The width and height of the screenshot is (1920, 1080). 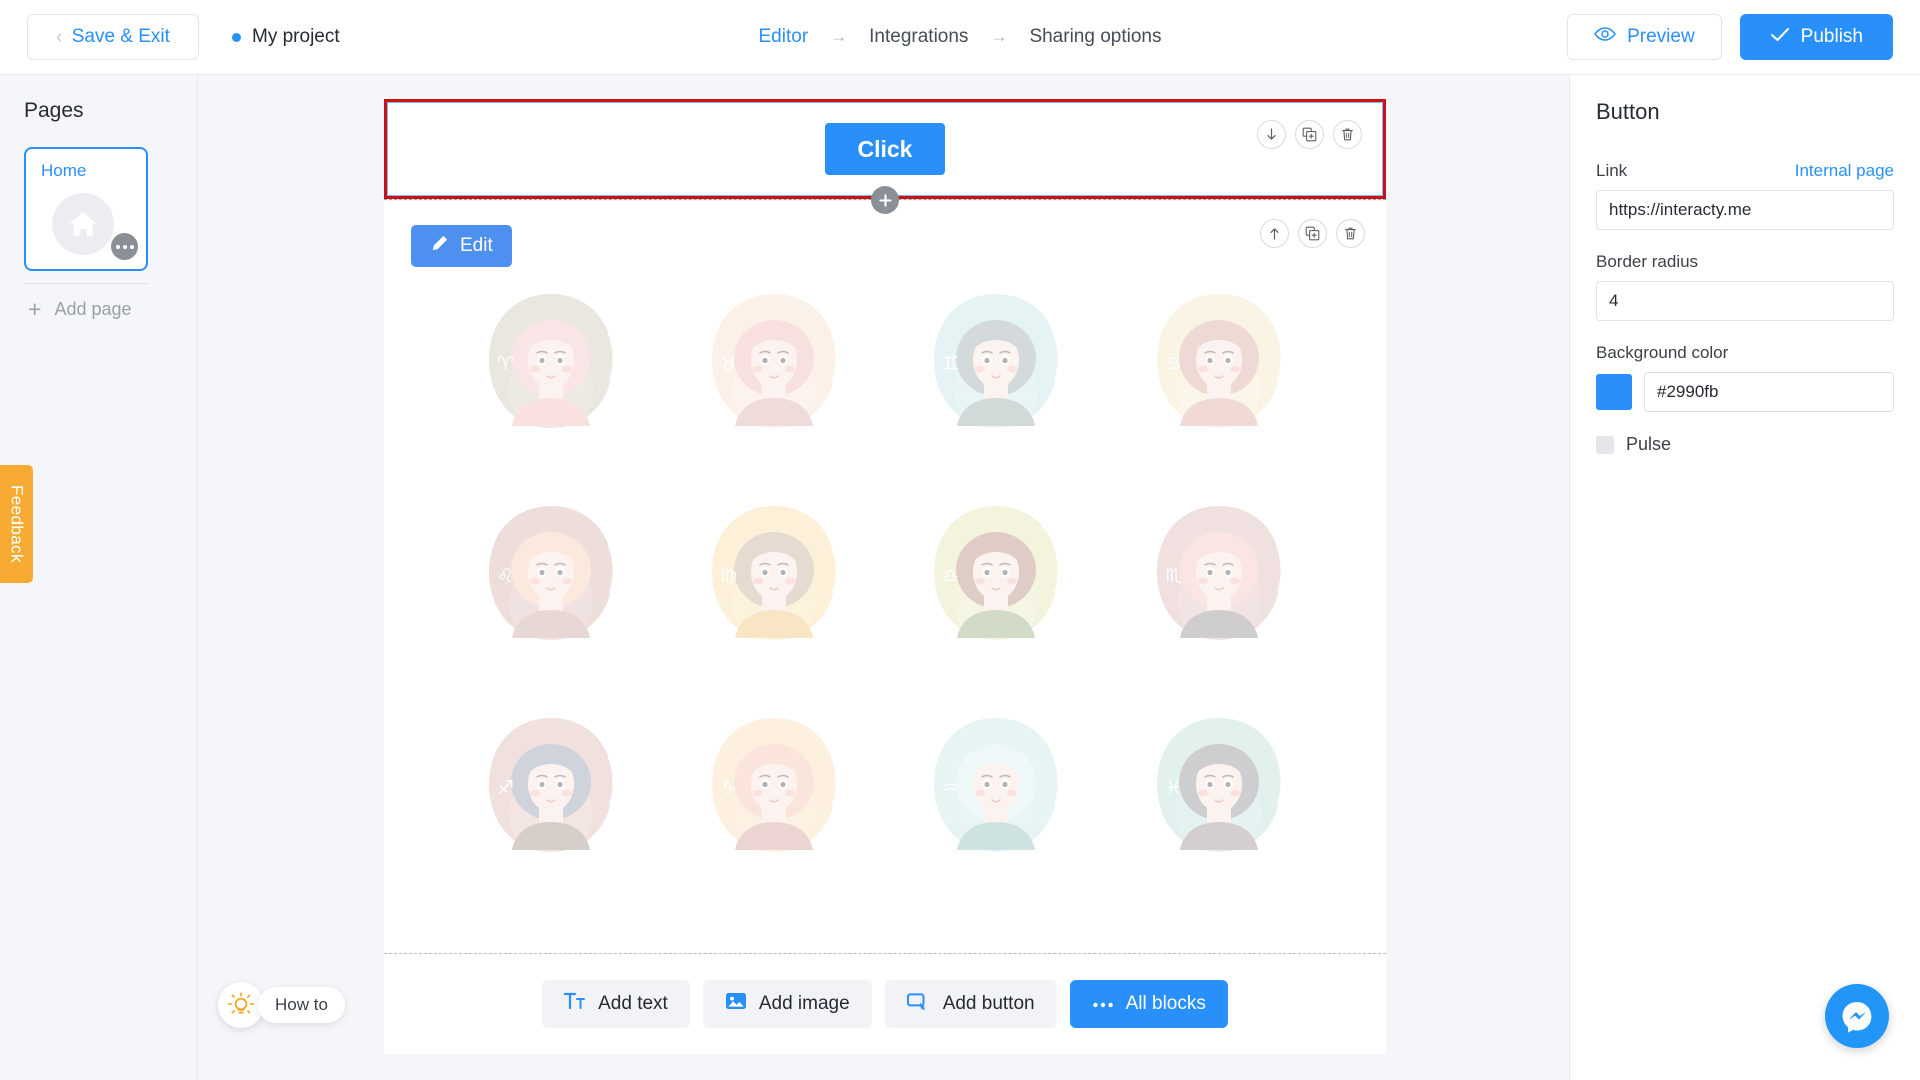 I want to click on add-block-toolbar: Add text Add image Add button All blocks, so click(x=885, y=1004).